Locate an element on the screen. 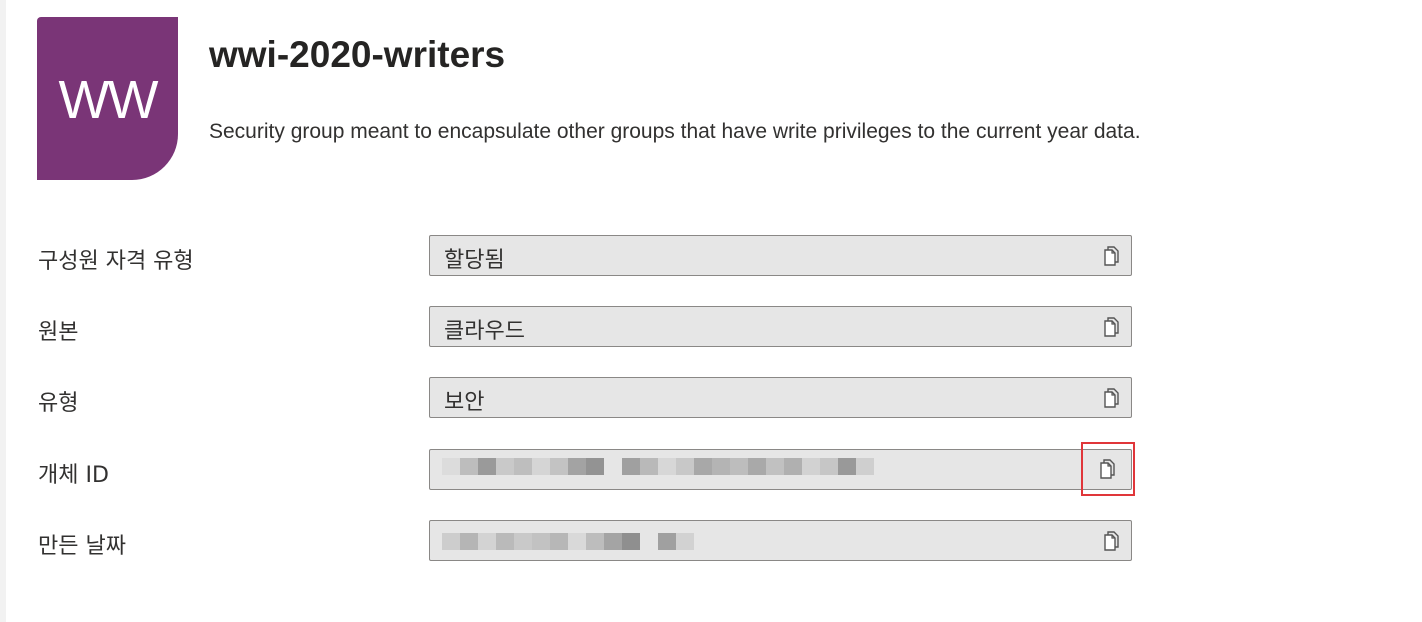  field-row-source: 원본 클라우드 is located at coordinates (600, 328).